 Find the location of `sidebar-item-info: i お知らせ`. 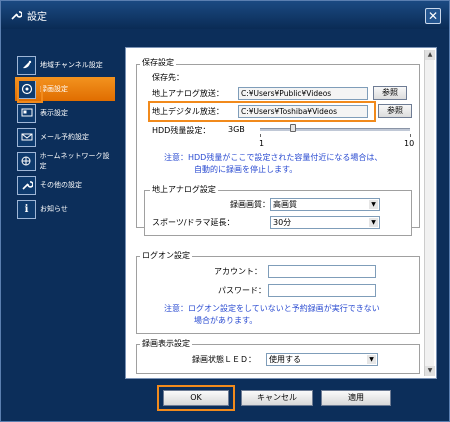

sidebar-item-info: i お知らせ is located at coordinates (65, 209).